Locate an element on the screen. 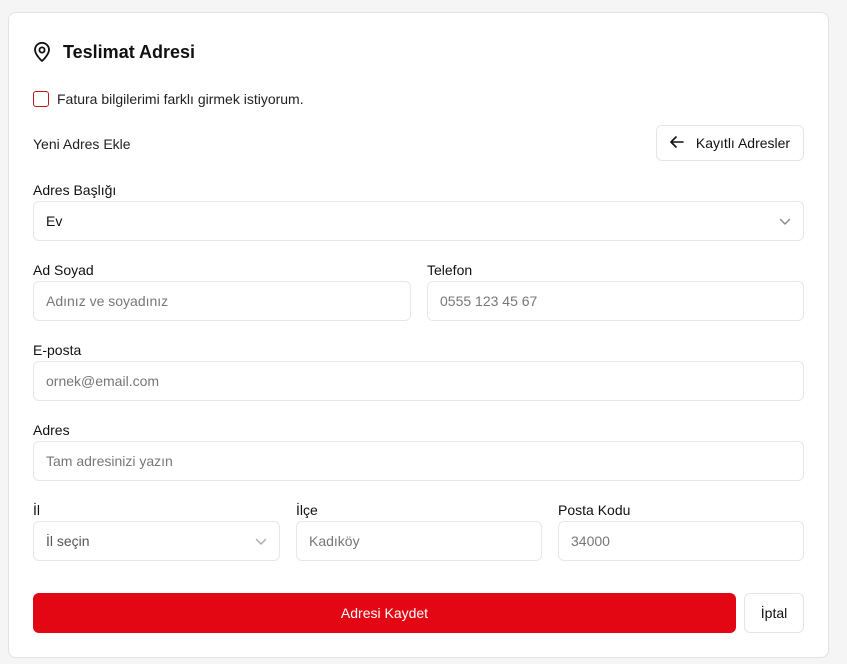  section-title: Teslimat Adresi is located at coordinates (129, 51).